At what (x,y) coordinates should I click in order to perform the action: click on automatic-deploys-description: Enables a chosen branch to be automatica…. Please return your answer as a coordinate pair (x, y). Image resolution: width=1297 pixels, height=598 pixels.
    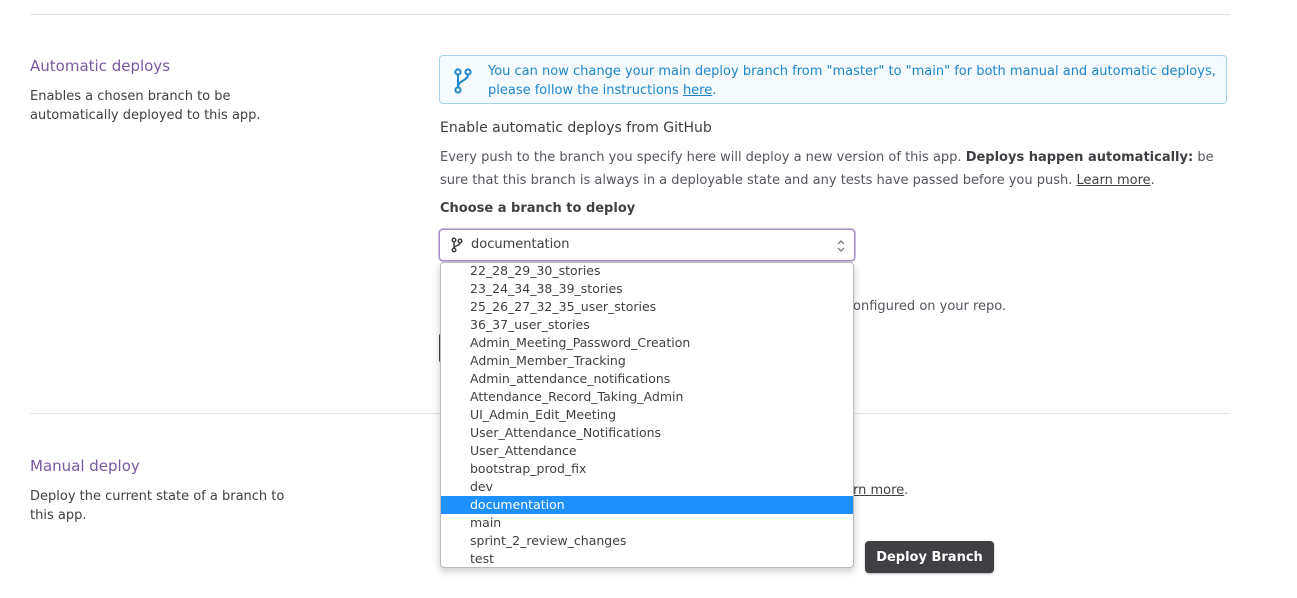
    Looking at the image, I should click on (145, 106).